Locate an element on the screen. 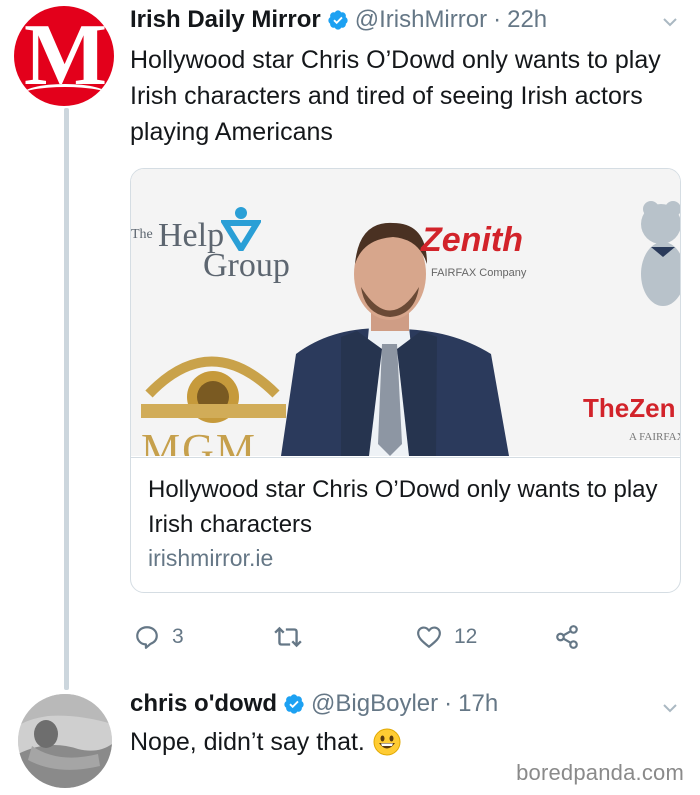 The image size is (700, 795). grinning-face-emoji-icon is located at coordinates (387, 742).